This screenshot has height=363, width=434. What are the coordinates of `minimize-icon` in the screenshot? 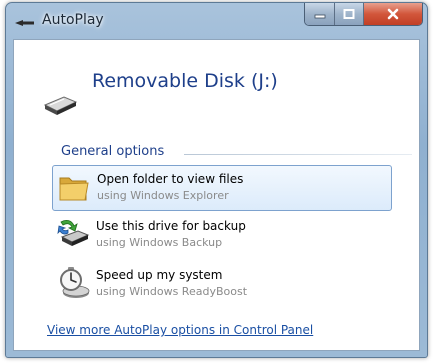 It's located at (320, 16).